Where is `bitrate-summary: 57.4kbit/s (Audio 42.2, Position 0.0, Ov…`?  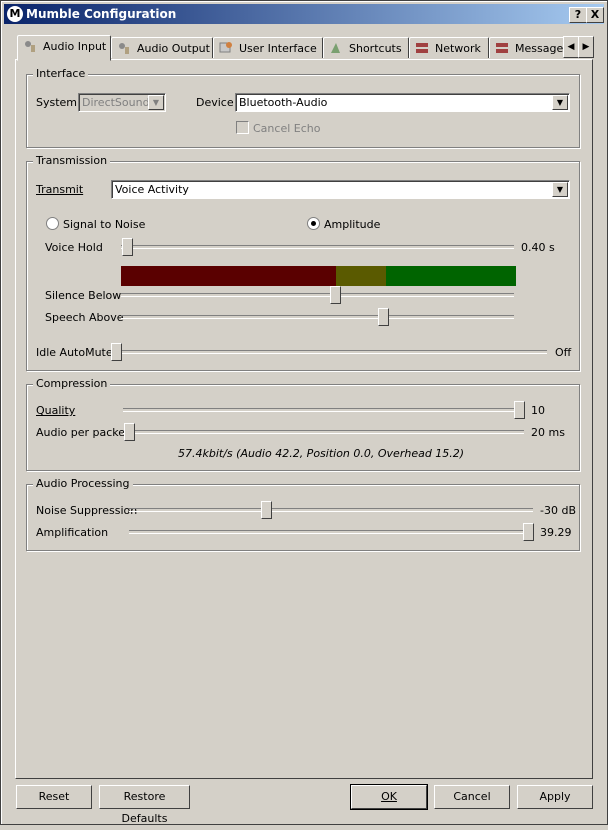 bitrate-summary: 57.4kbit/s (Audio 42.2, Position 0.0, Ov… is located at coordinates (321, 453).